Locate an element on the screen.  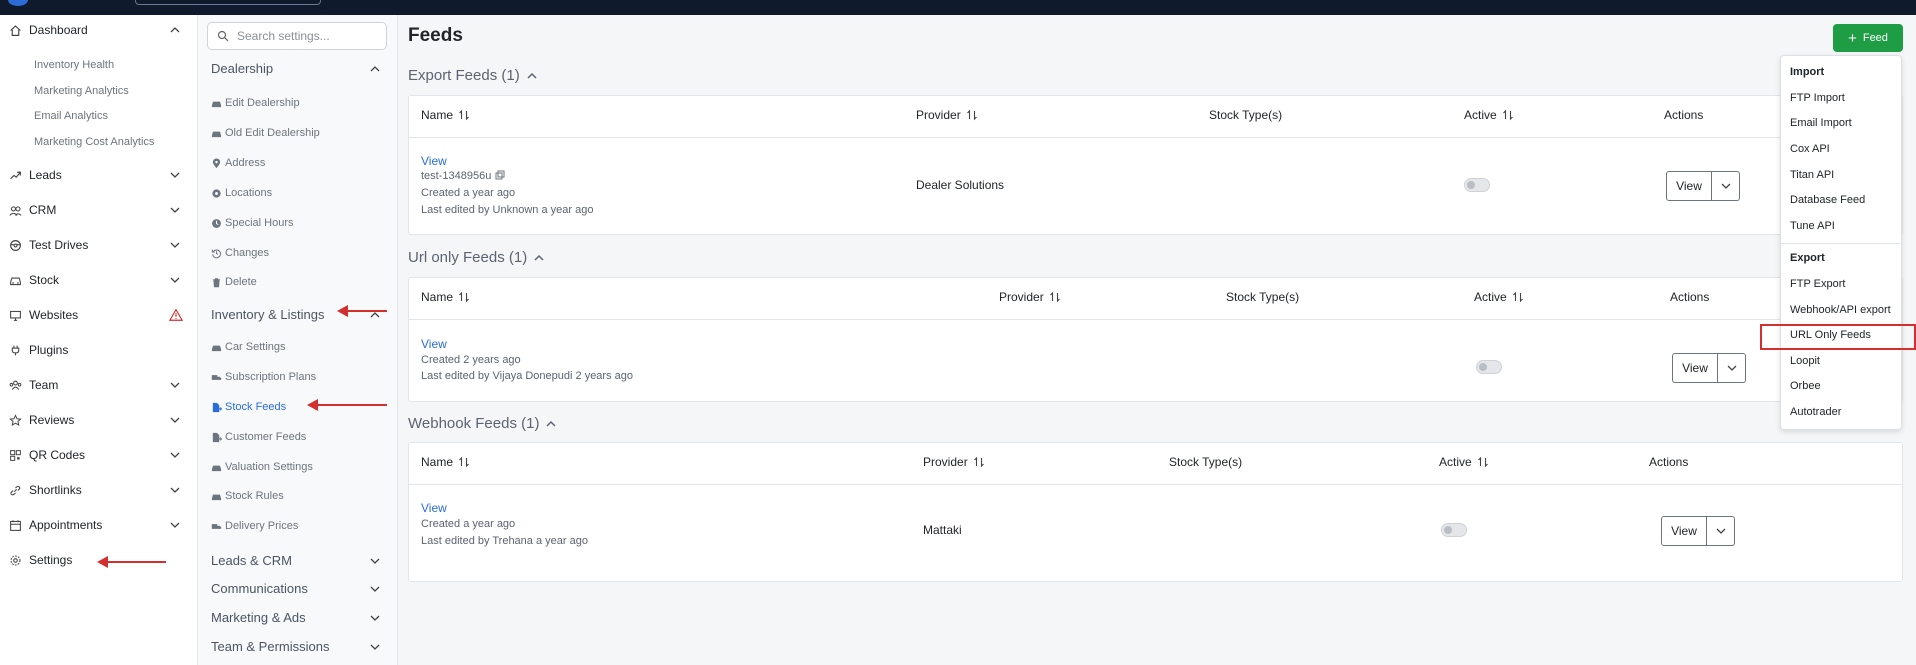
menu-item-ftp-import: FTP Import is located at coordinates (1817, 98).